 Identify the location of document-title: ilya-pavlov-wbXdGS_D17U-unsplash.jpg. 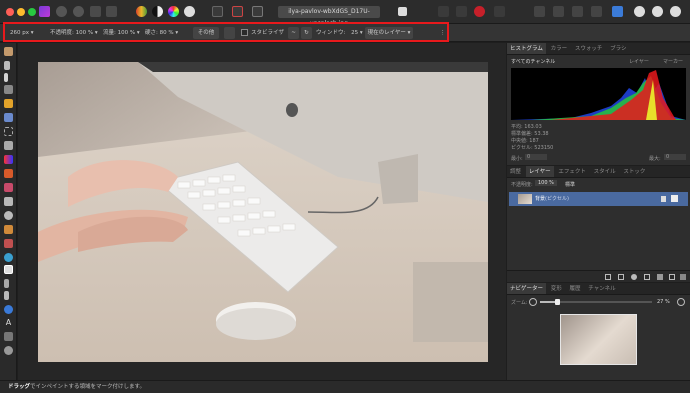
(329, 16).